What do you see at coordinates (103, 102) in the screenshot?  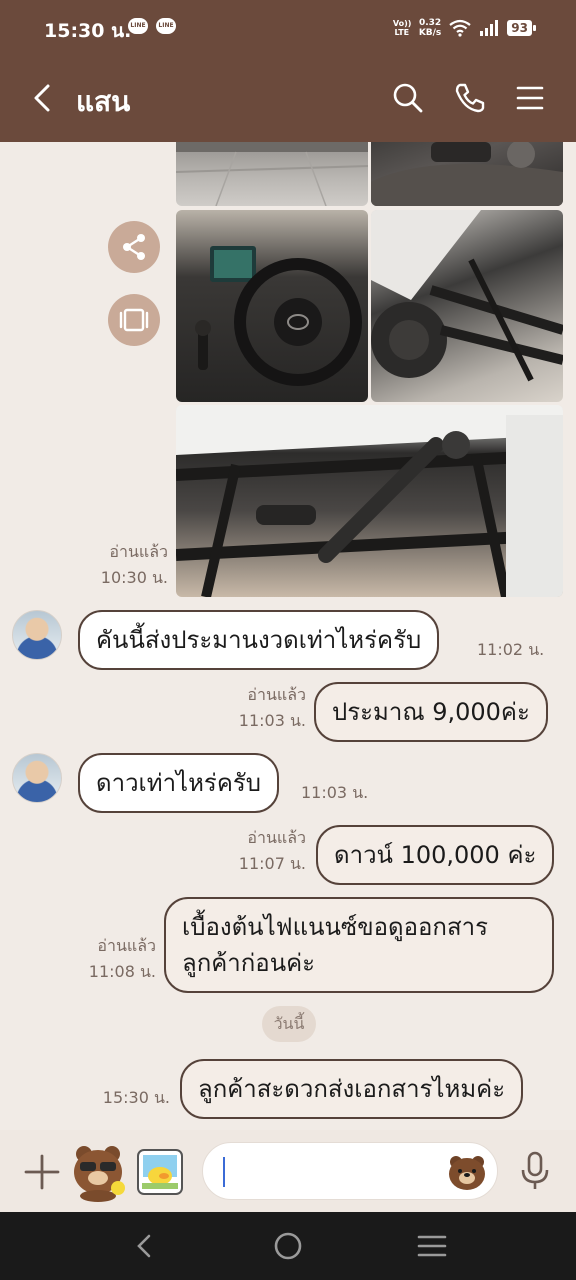 I see `chat-title: แสน` at bounding box center [103, 102].